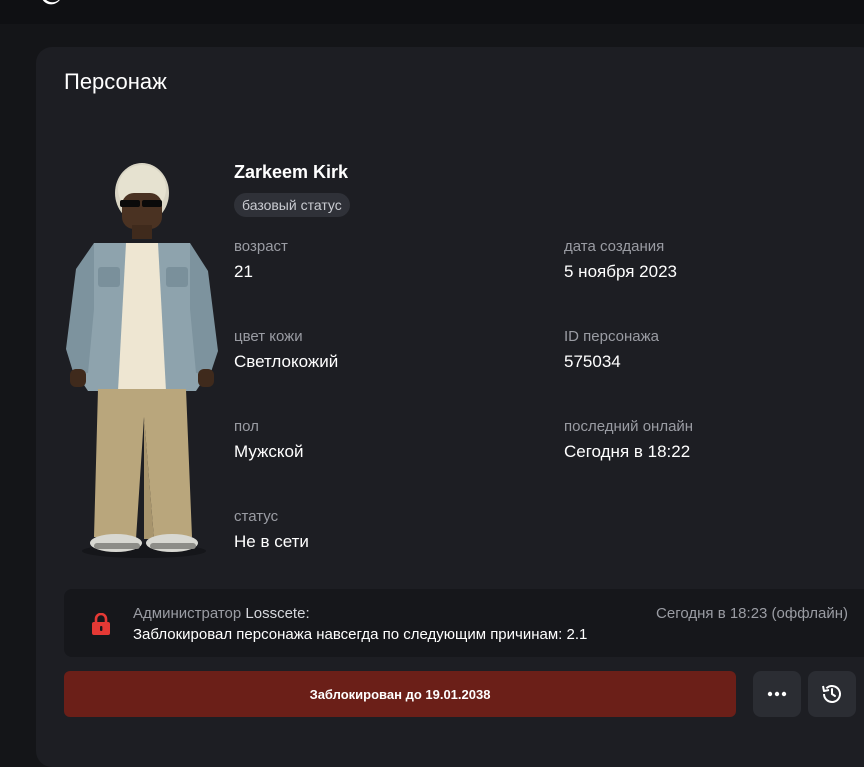 This screenshot has width=864, height=767. What do you see at coordinates (752, 613) in the screenshot?
I see `log-timestamp: Сегодня в 18:23 (оффлайн)` at bounding box center [752, 613].